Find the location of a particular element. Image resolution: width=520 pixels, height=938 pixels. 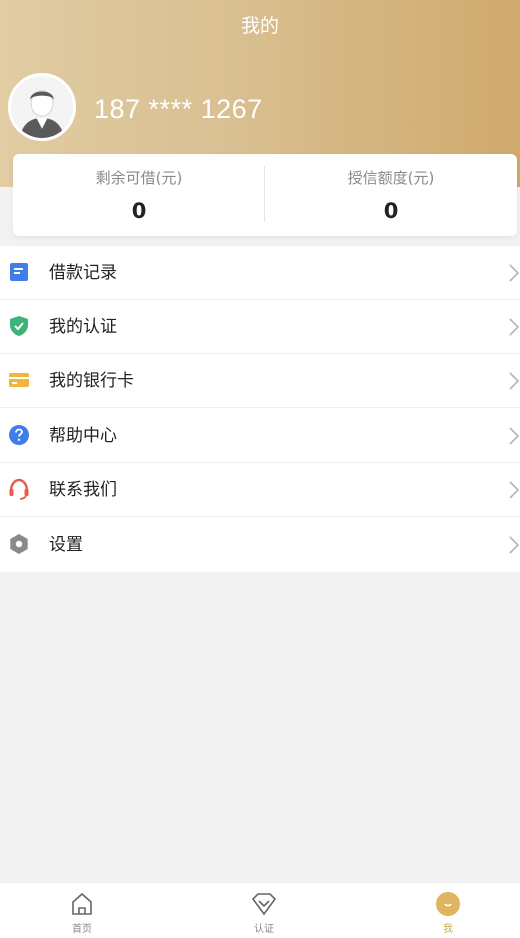

person-icon is located at coordinates (448, 904).